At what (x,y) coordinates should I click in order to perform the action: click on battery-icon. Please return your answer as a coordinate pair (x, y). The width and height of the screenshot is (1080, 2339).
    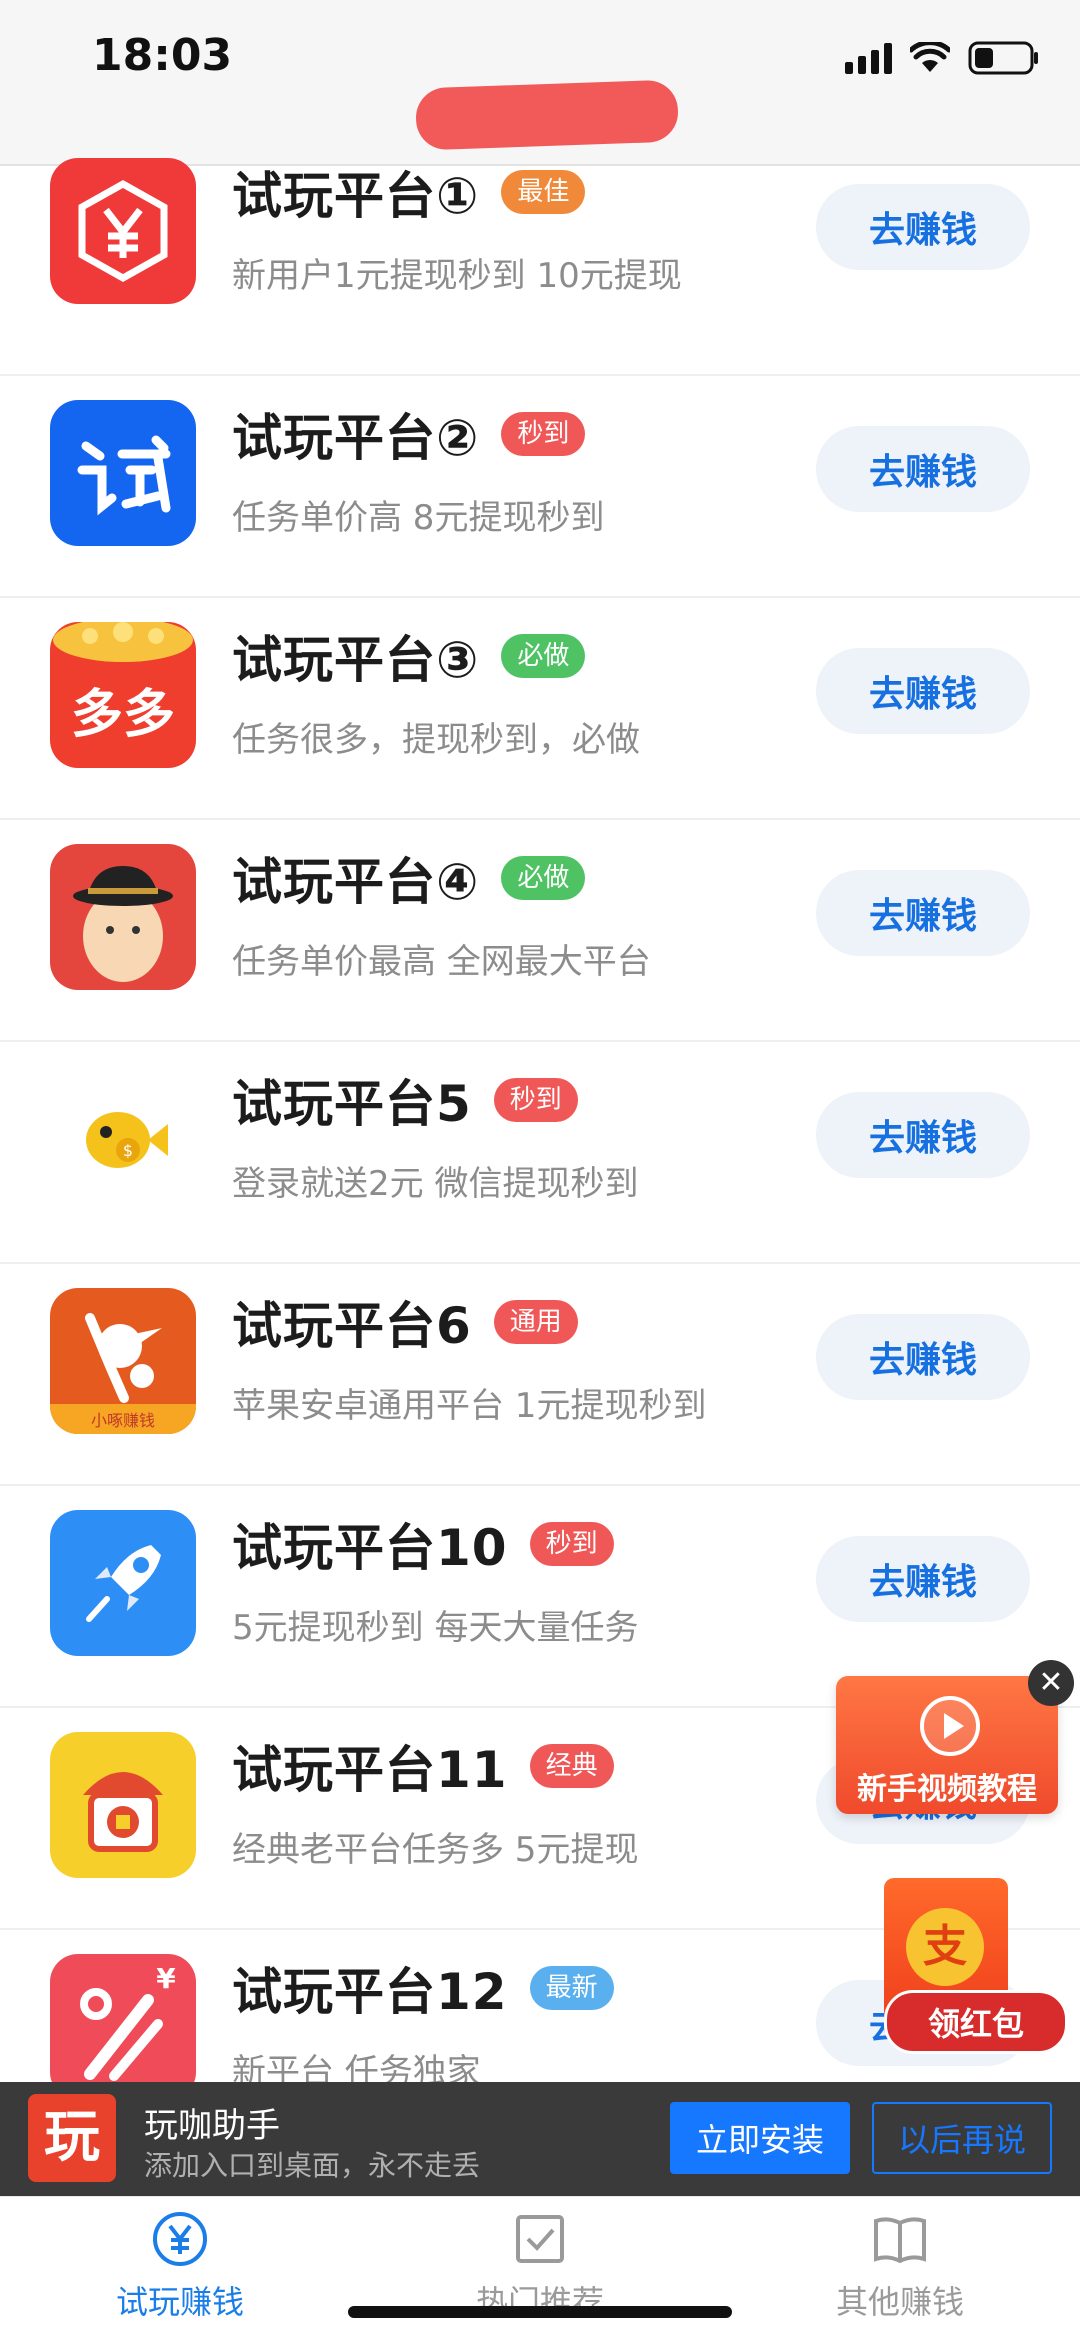
    Looking at the image, I should click on (1003, 58).